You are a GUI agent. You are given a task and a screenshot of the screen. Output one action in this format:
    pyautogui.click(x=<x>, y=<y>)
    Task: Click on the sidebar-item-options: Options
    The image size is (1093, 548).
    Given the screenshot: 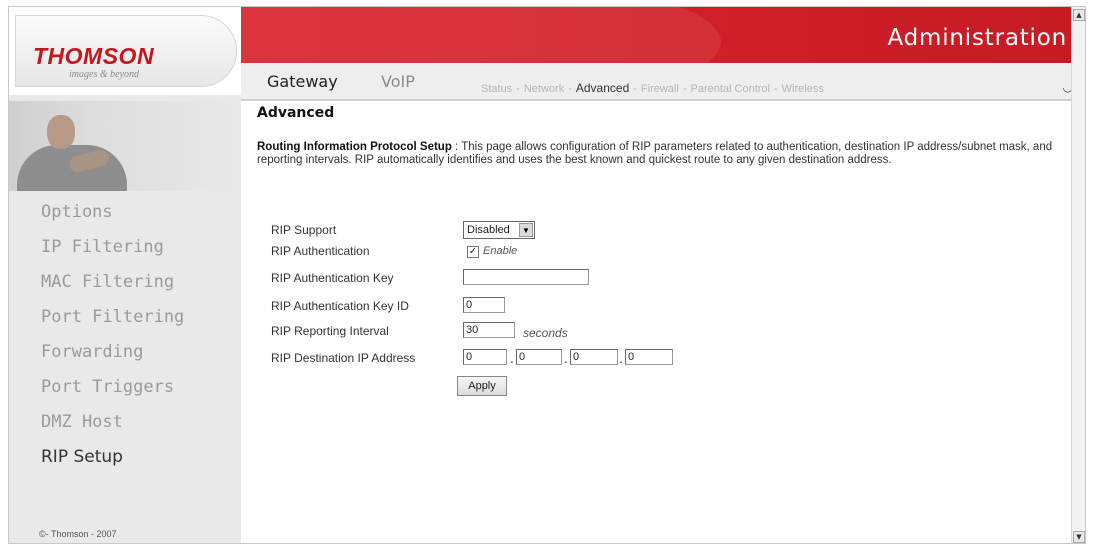 What is the action you would take?
    pyautogui.click(x=112, y=212)
    